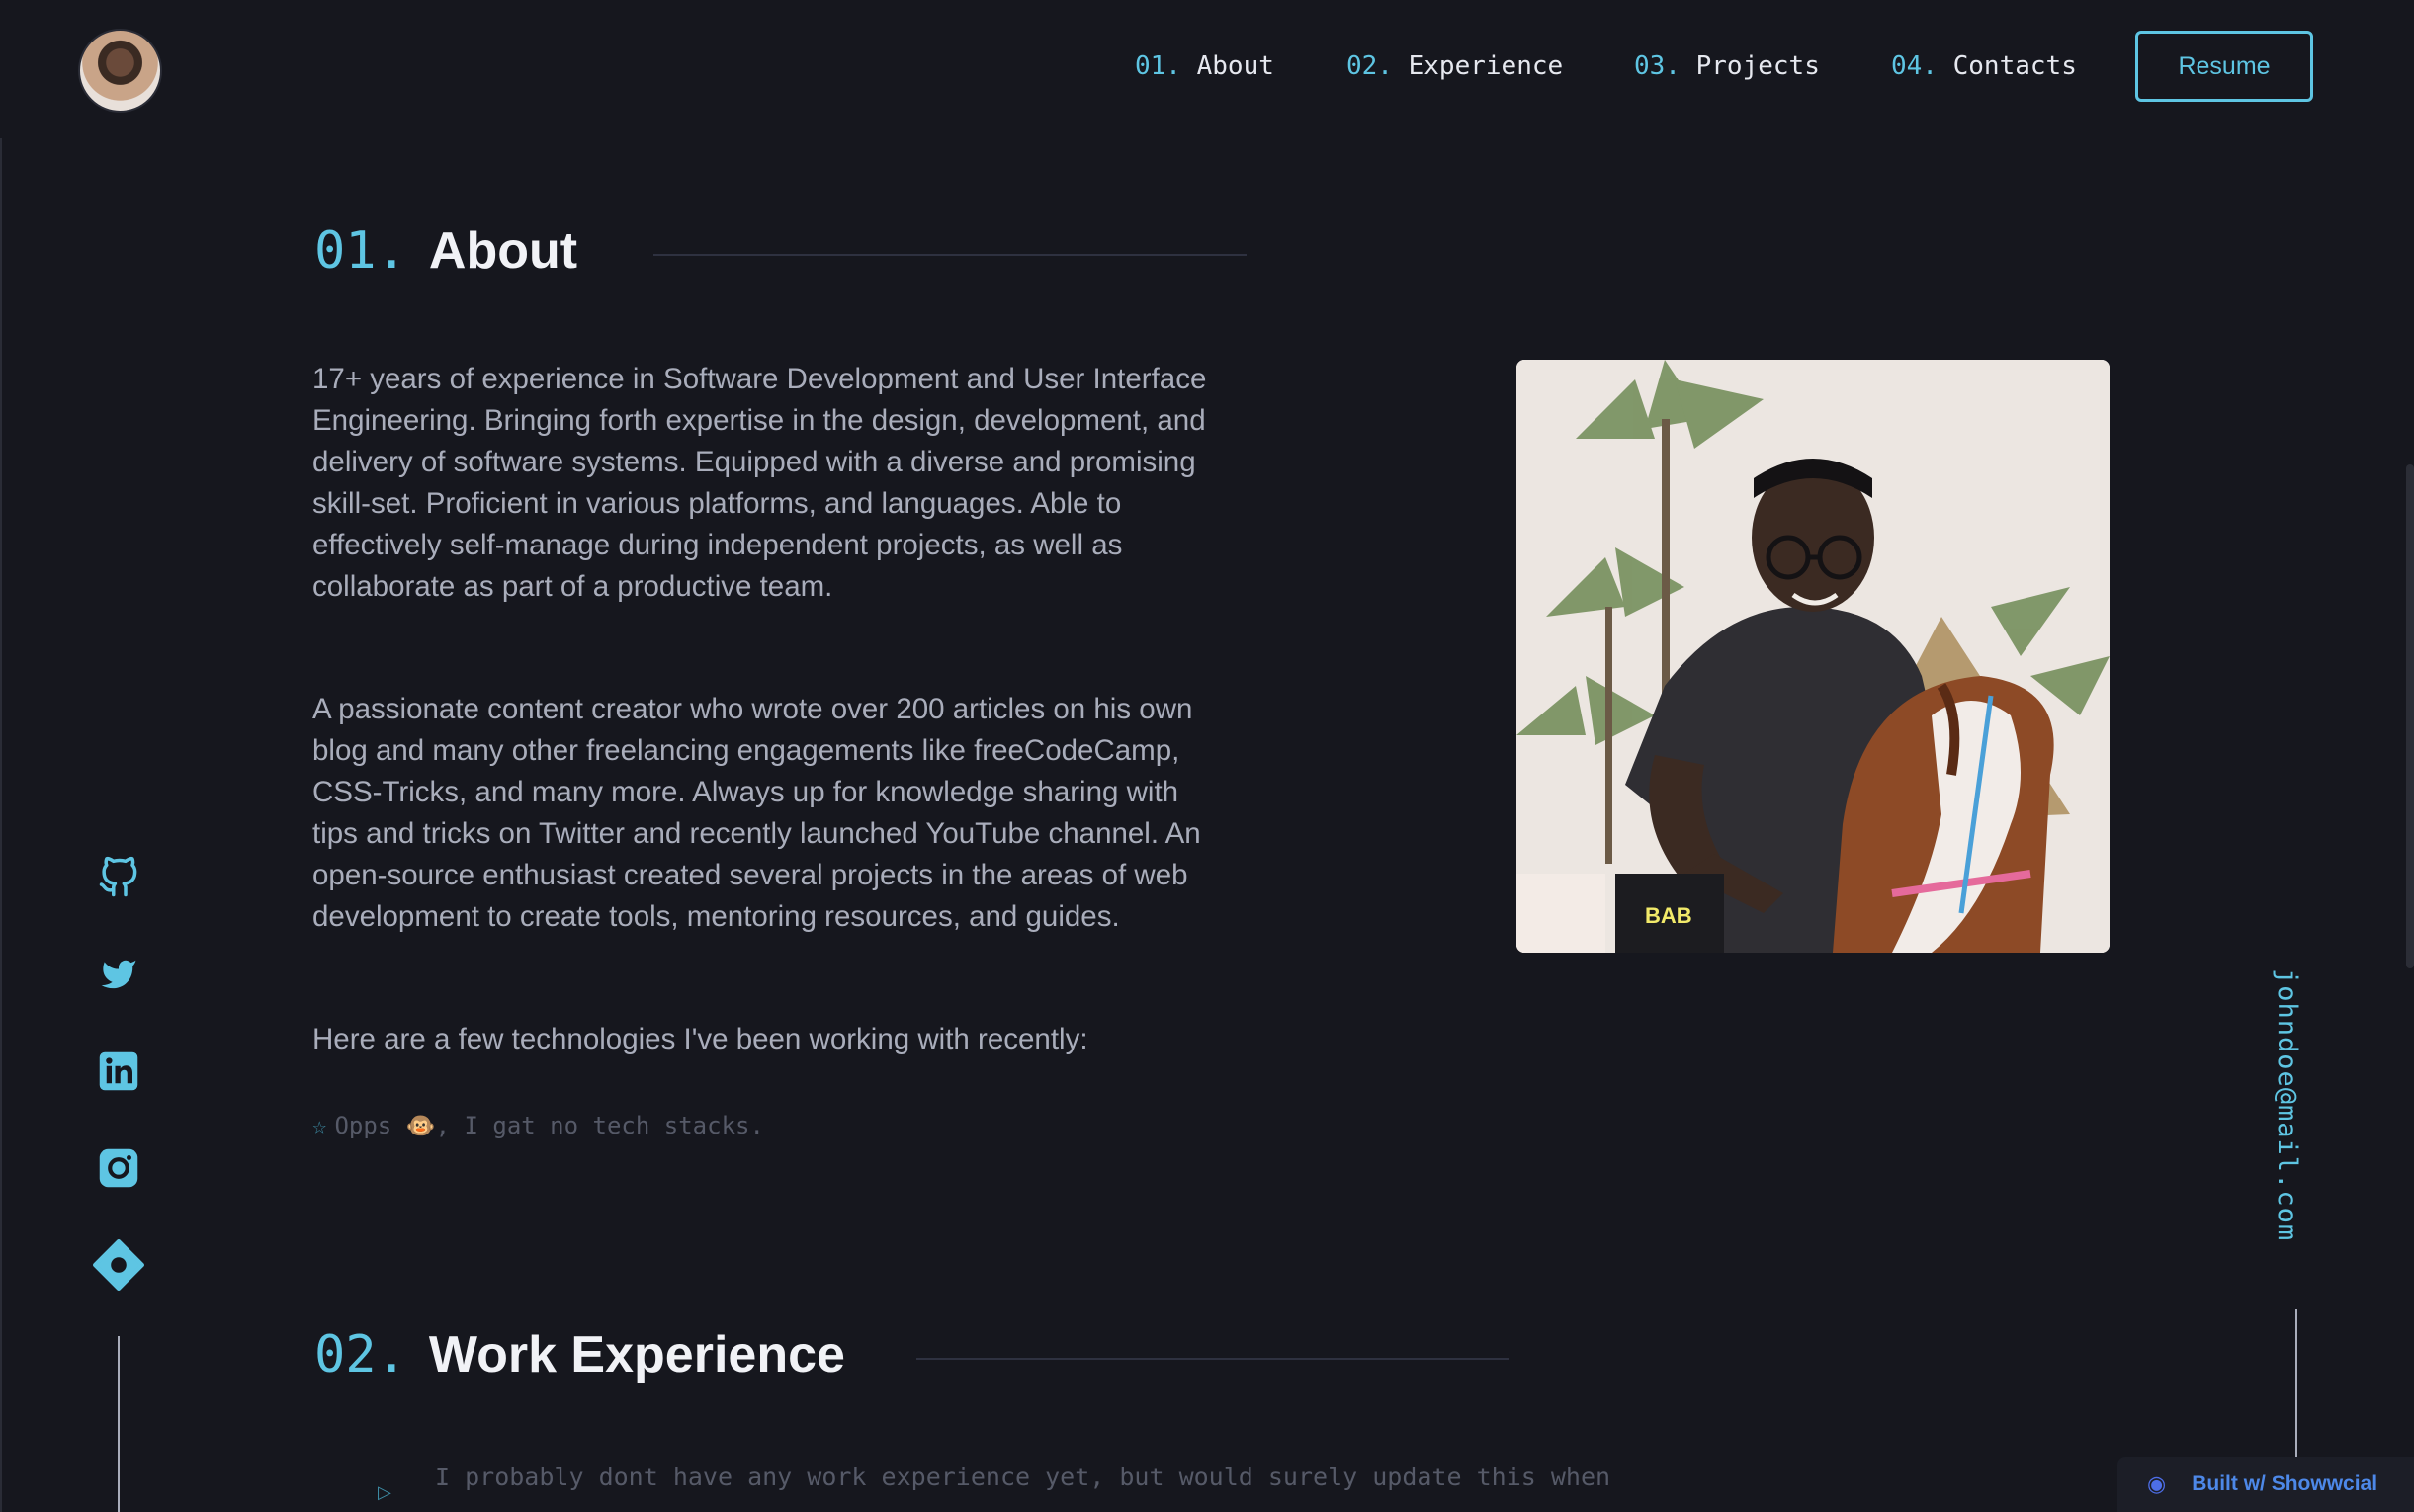 The height and width of the screenshot is (1512, 2414). I want to click on nav-experience-number: 02., so click(1369, 66).